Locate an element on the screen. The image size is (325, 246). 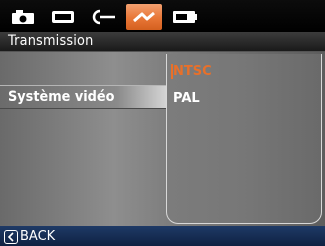
option-ntsc: NTSC is located at coordinates (192, 71).